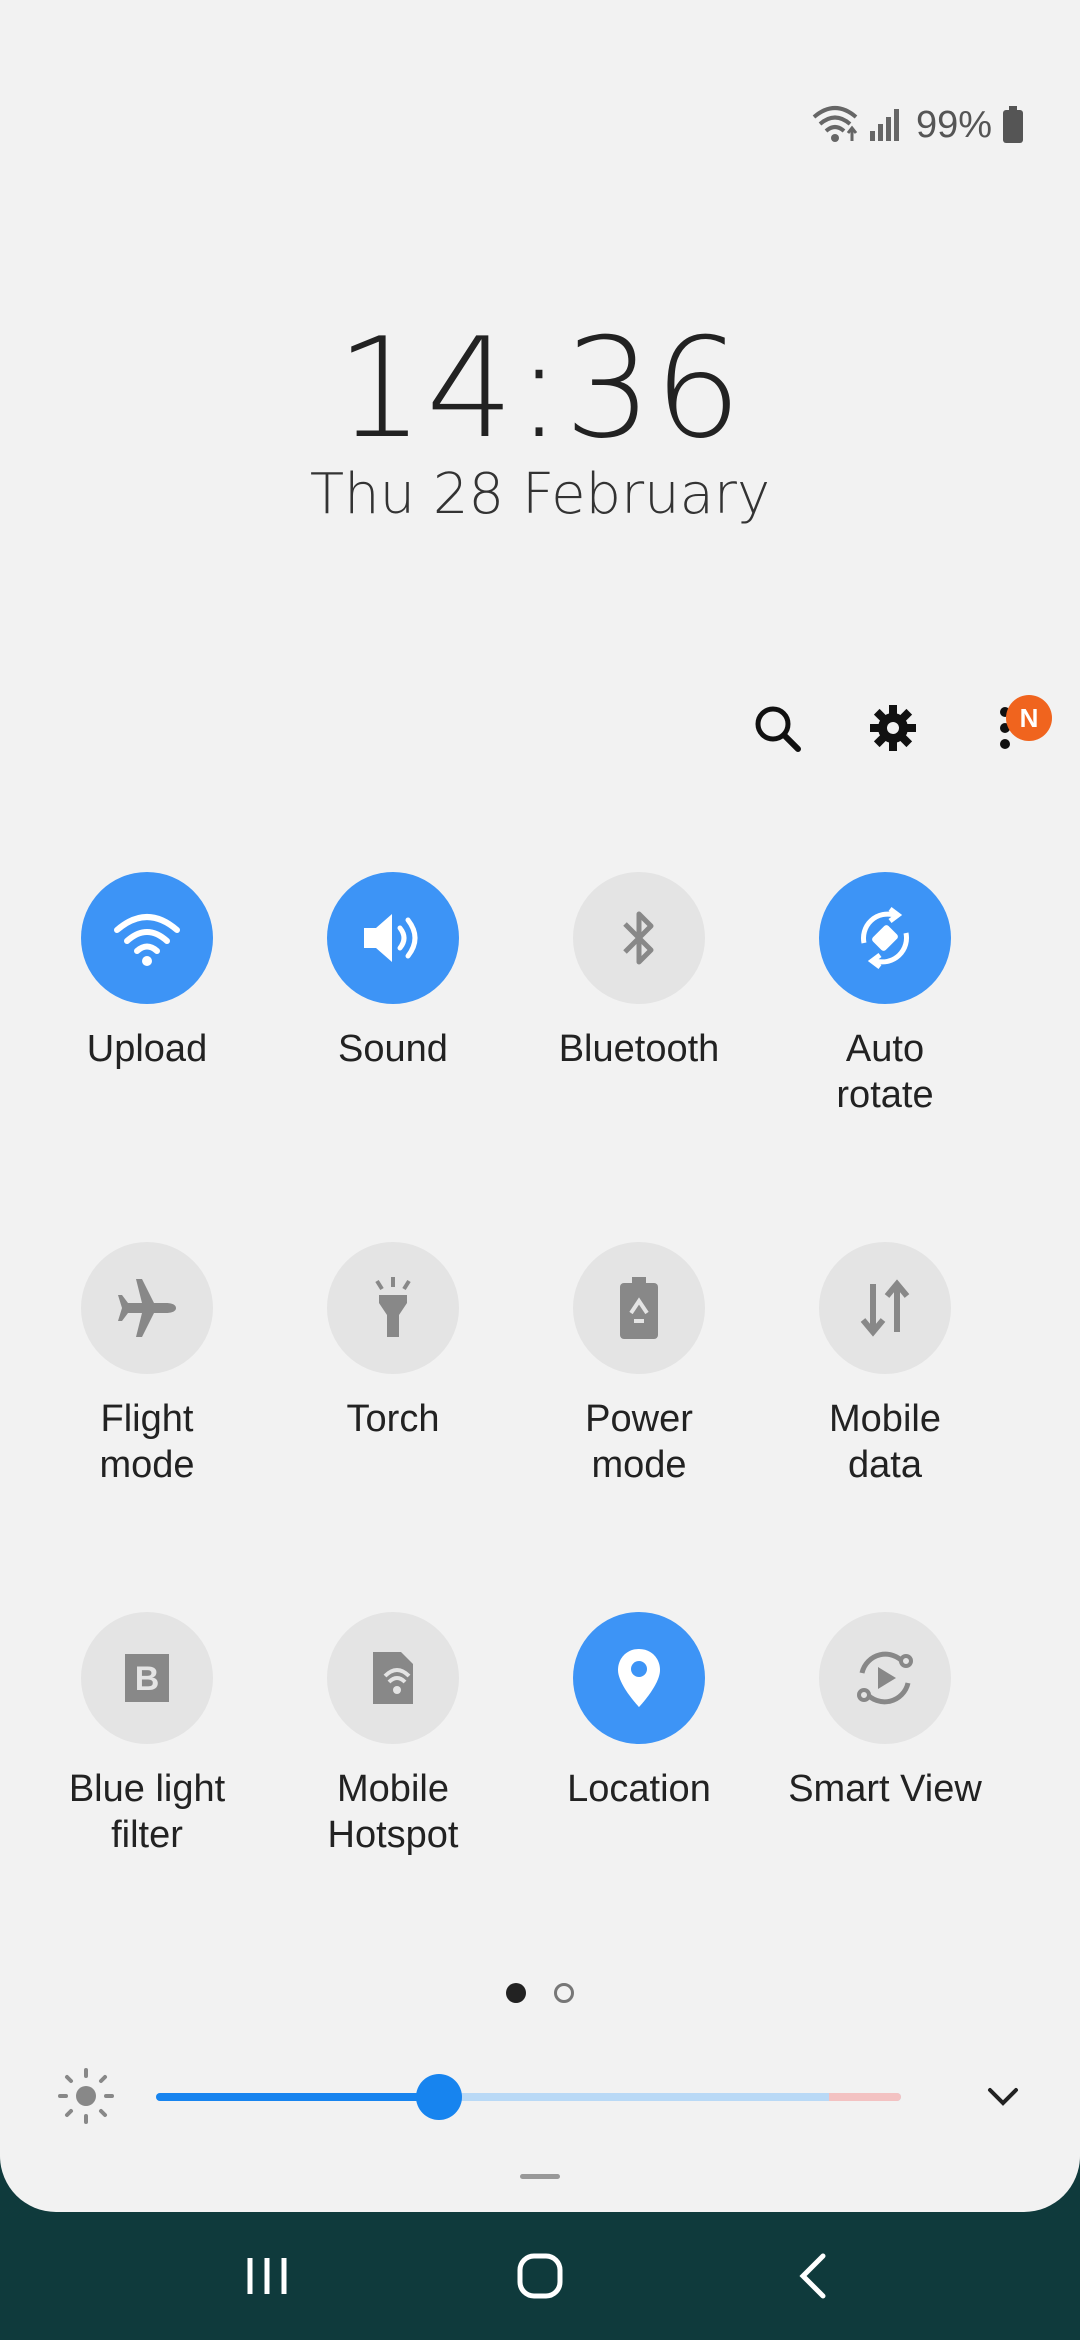 This screenshot has width=1080, height=2340. Describe the element at coordinates (393, 1678) in the screenshot. I see `hotspot-icon` at that location.